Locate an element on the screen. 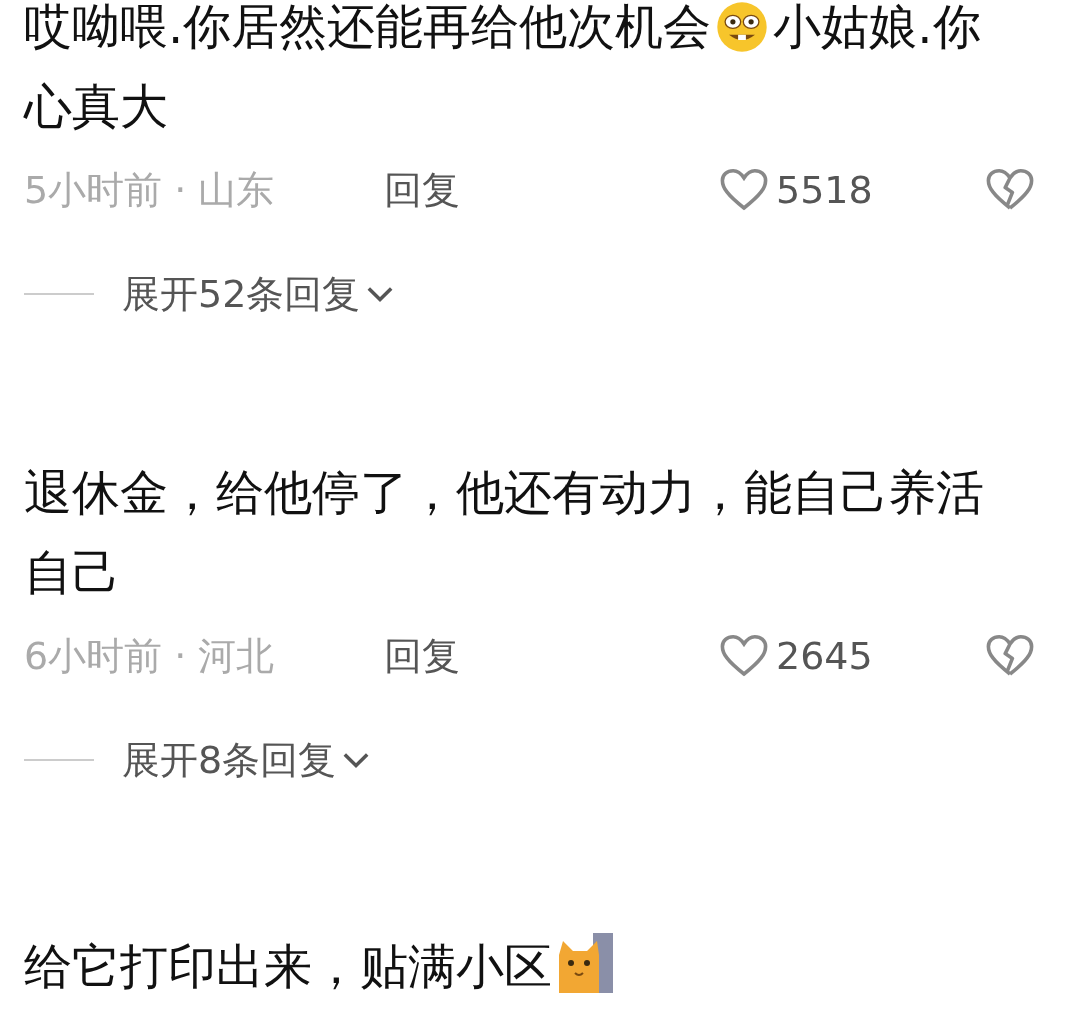 This screenshot has height=1009, width=1080. comment-text: 退休金，给他停了，他还有动力，能自己养活自己 is located at coordinates (504, 532).